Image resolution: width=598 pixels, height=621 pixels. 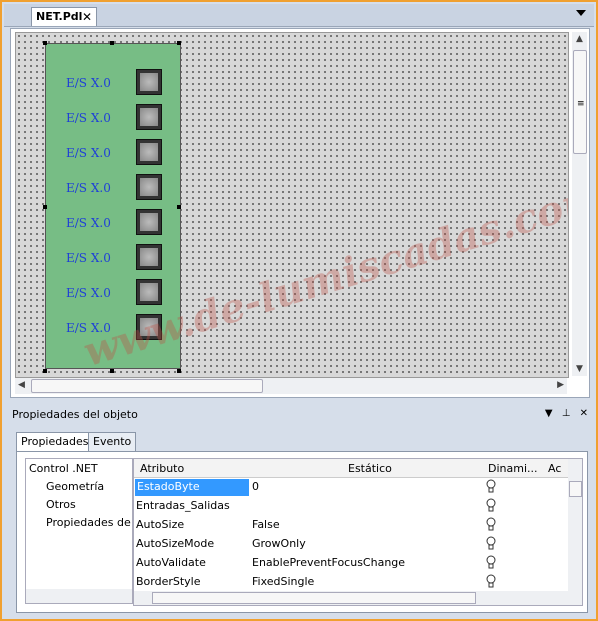 I want to click on grip-icon: ≡, so click(x=581, y=104).